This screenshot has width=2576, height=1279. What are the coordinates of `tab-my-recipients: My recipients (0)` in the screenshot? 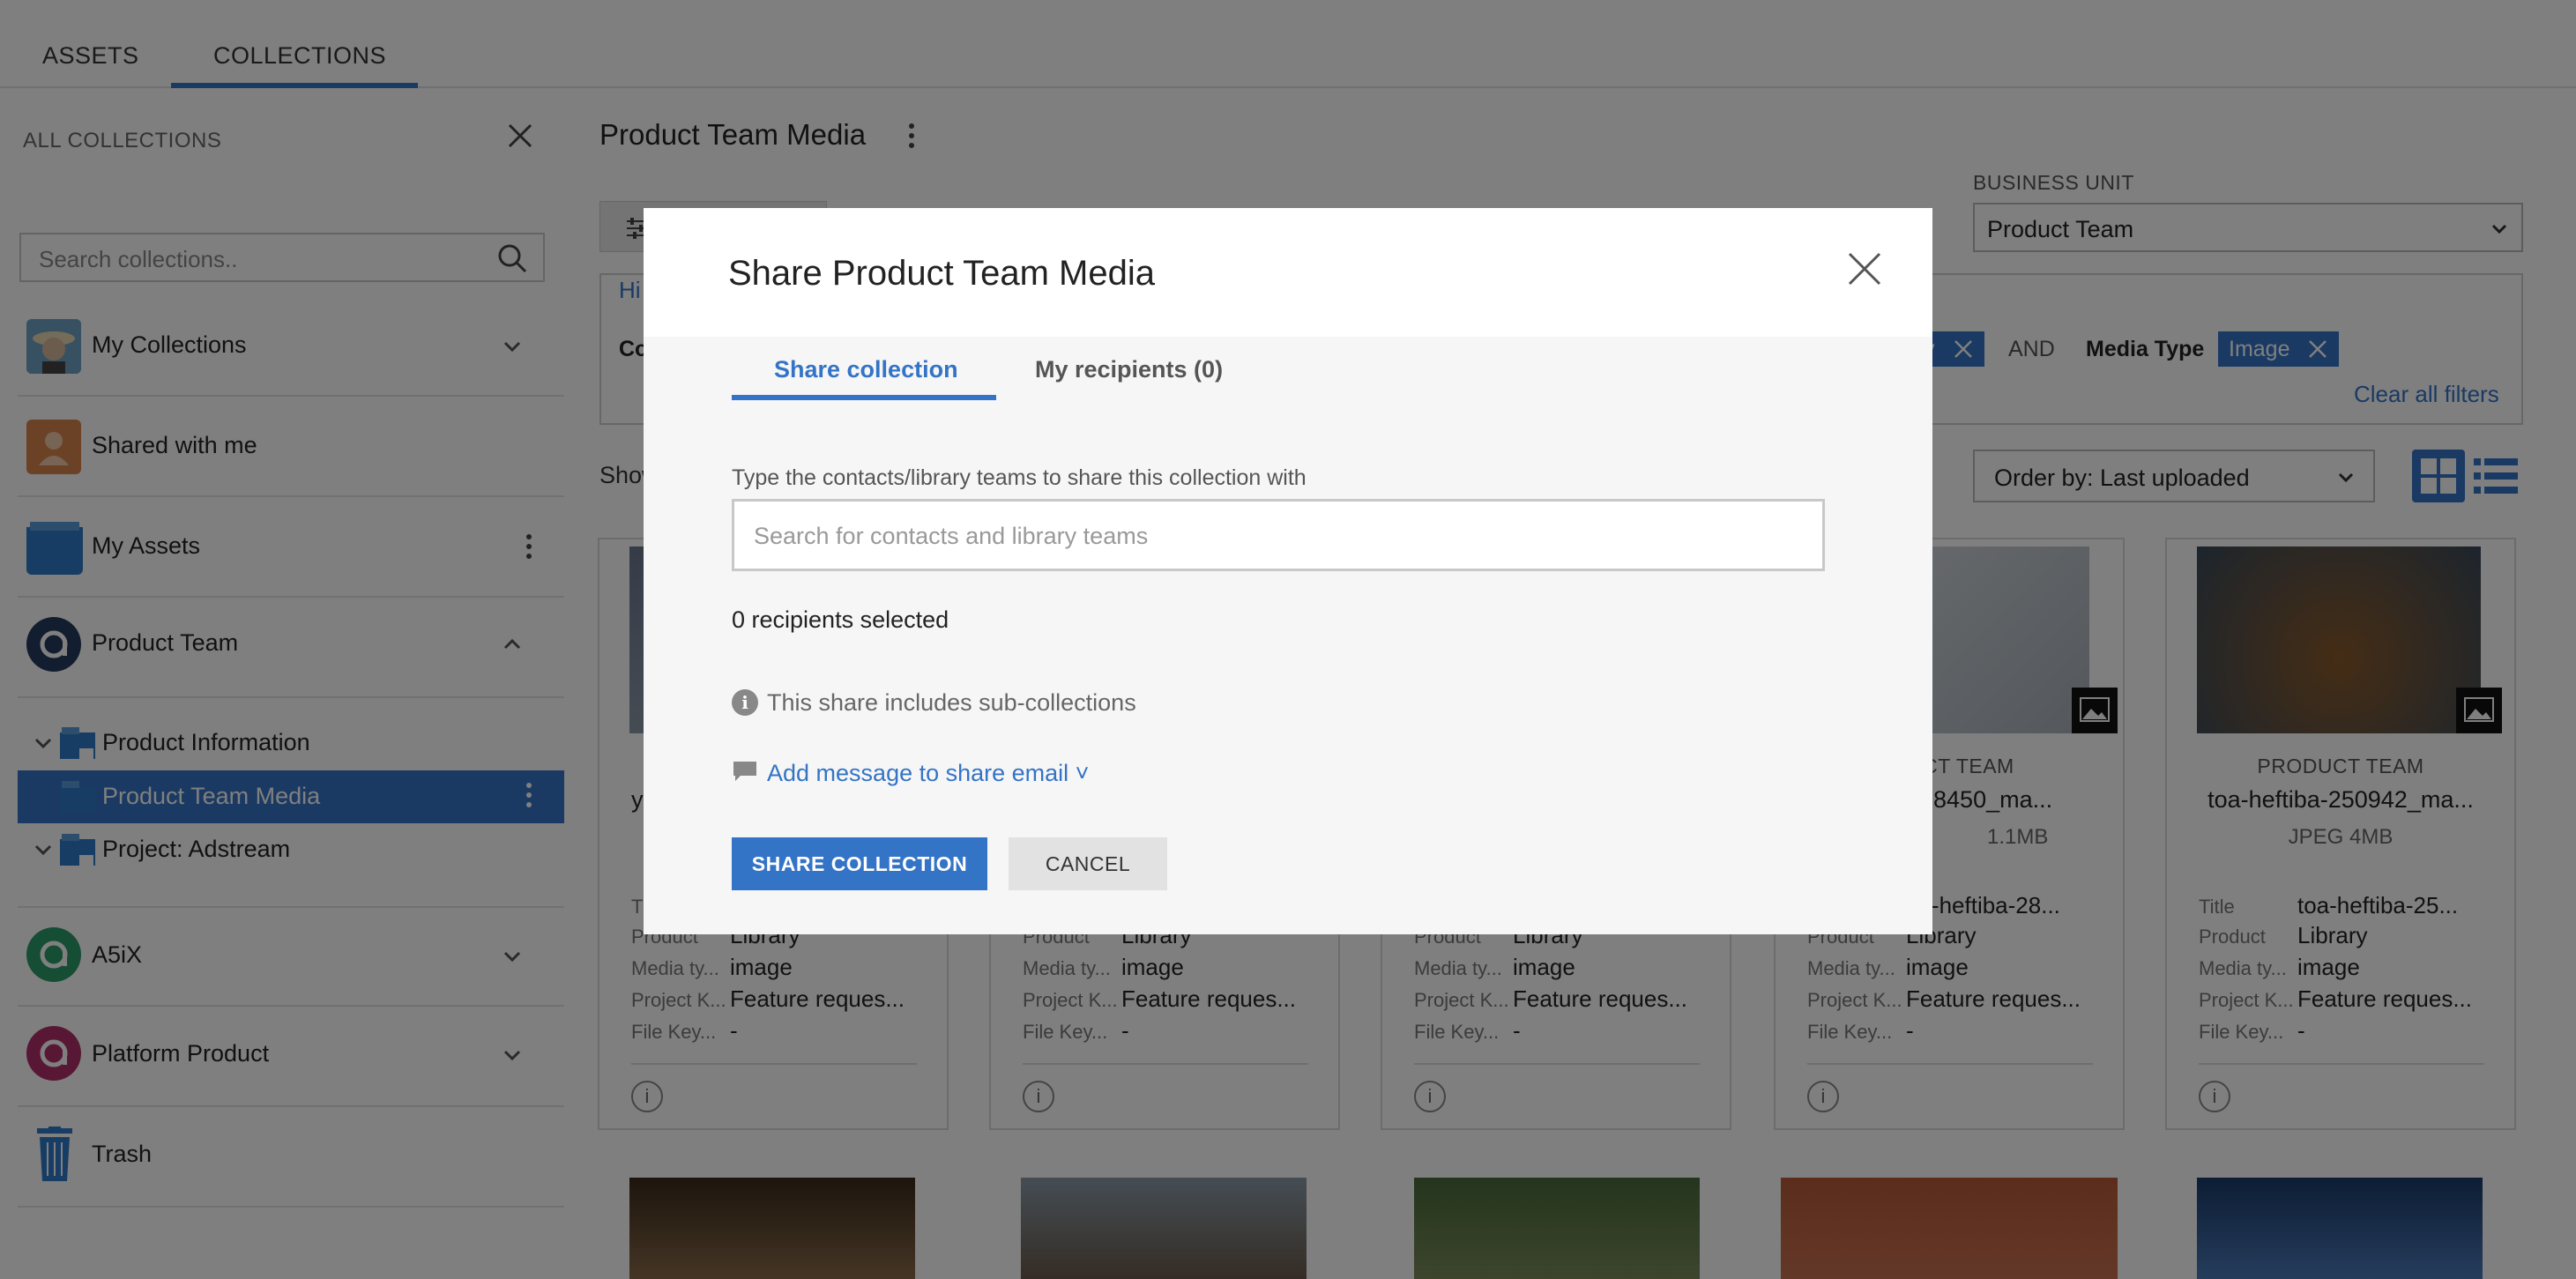 It's located at (1129, 369).